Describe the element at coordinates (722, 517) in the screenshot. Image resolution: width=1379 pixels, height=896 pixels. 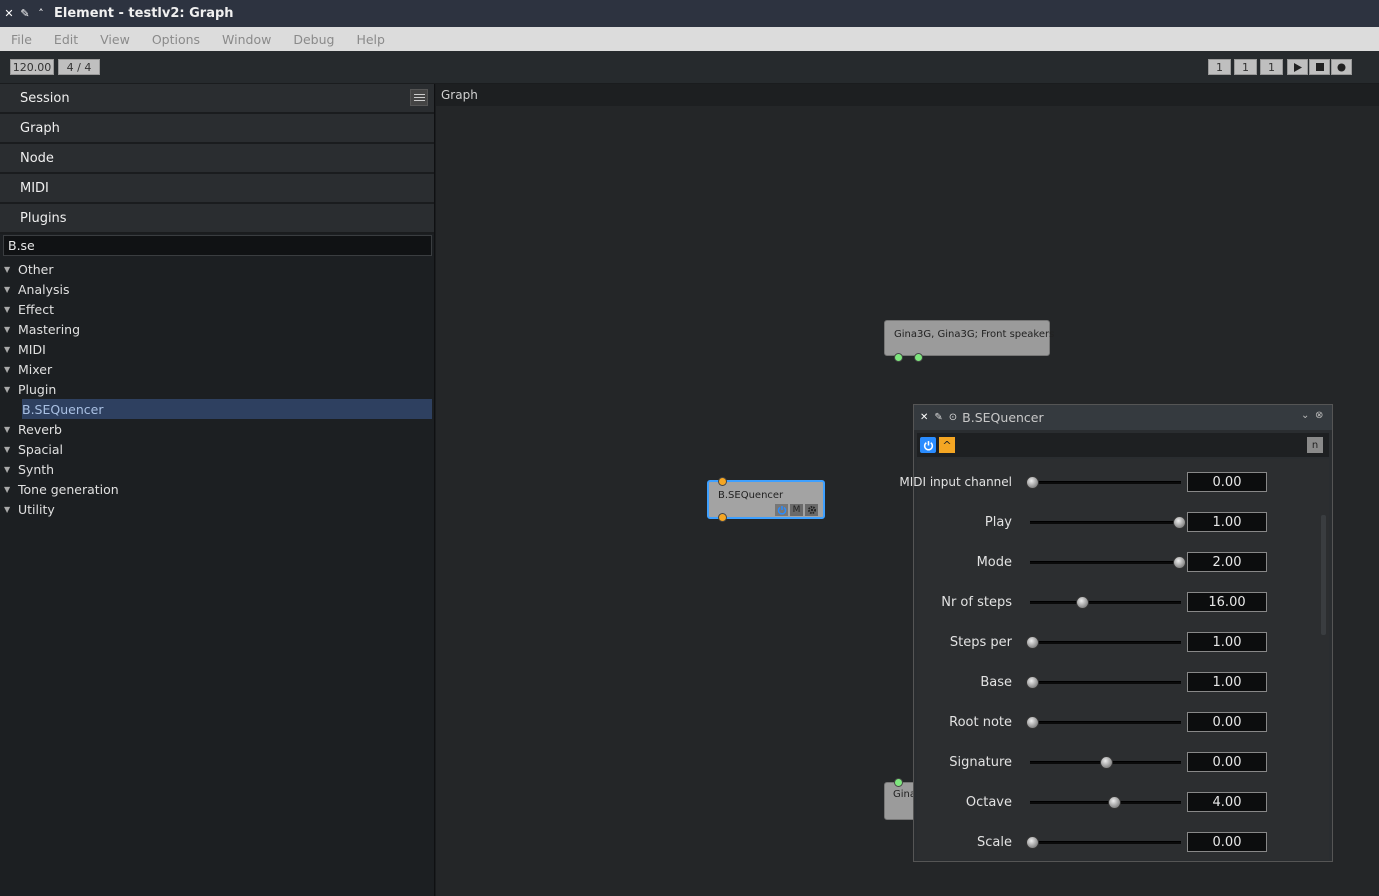
I see `midi-output-port` at that location.